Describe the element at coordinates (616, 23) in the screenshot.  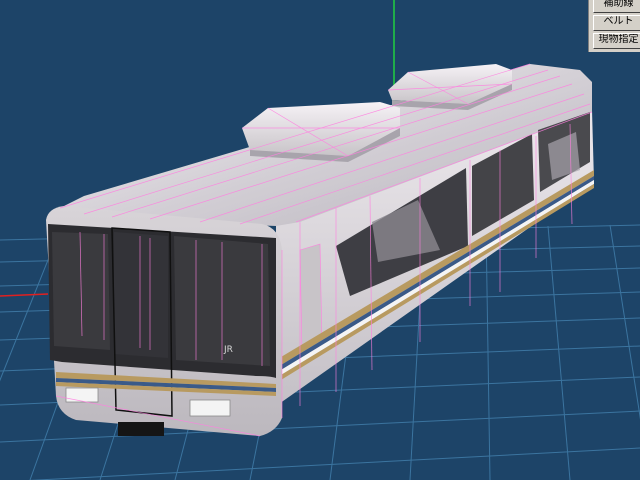
I see `belt-button: ベルト` at that location.